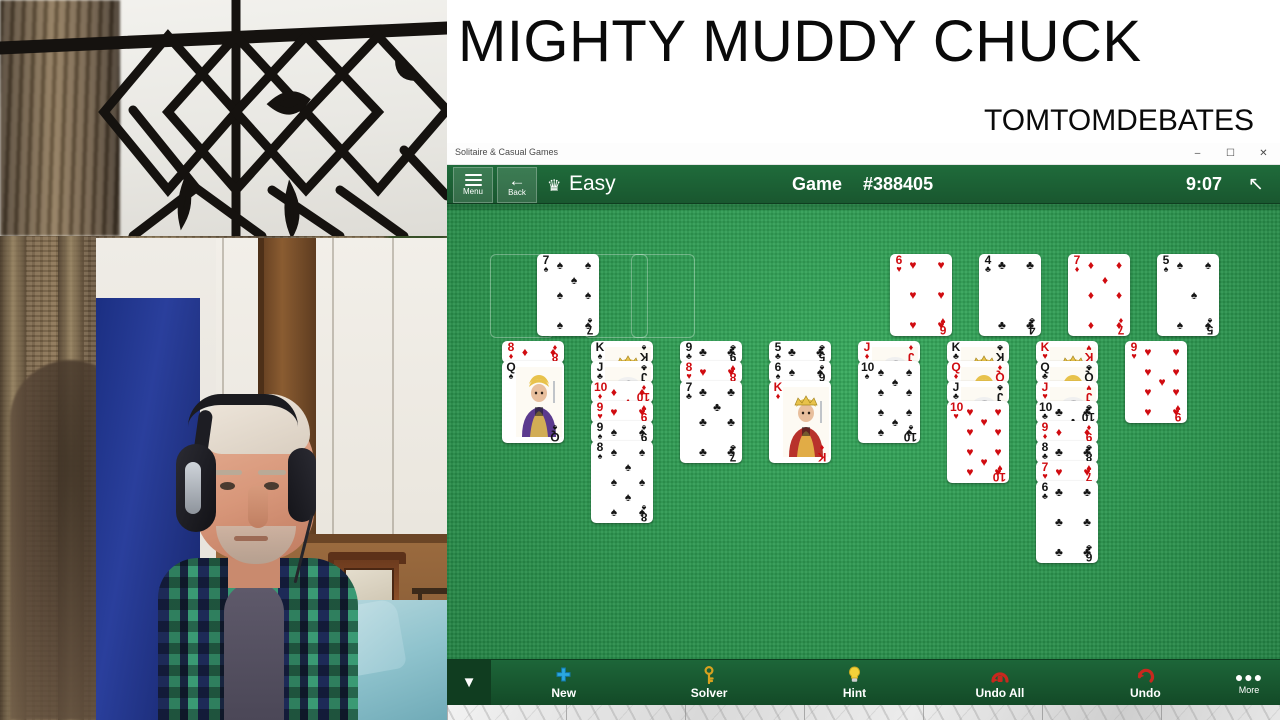 The width and height of the screenshot is (1280, 720). I want to click on card-corner-bottom: K ♠, so click(644, 353).